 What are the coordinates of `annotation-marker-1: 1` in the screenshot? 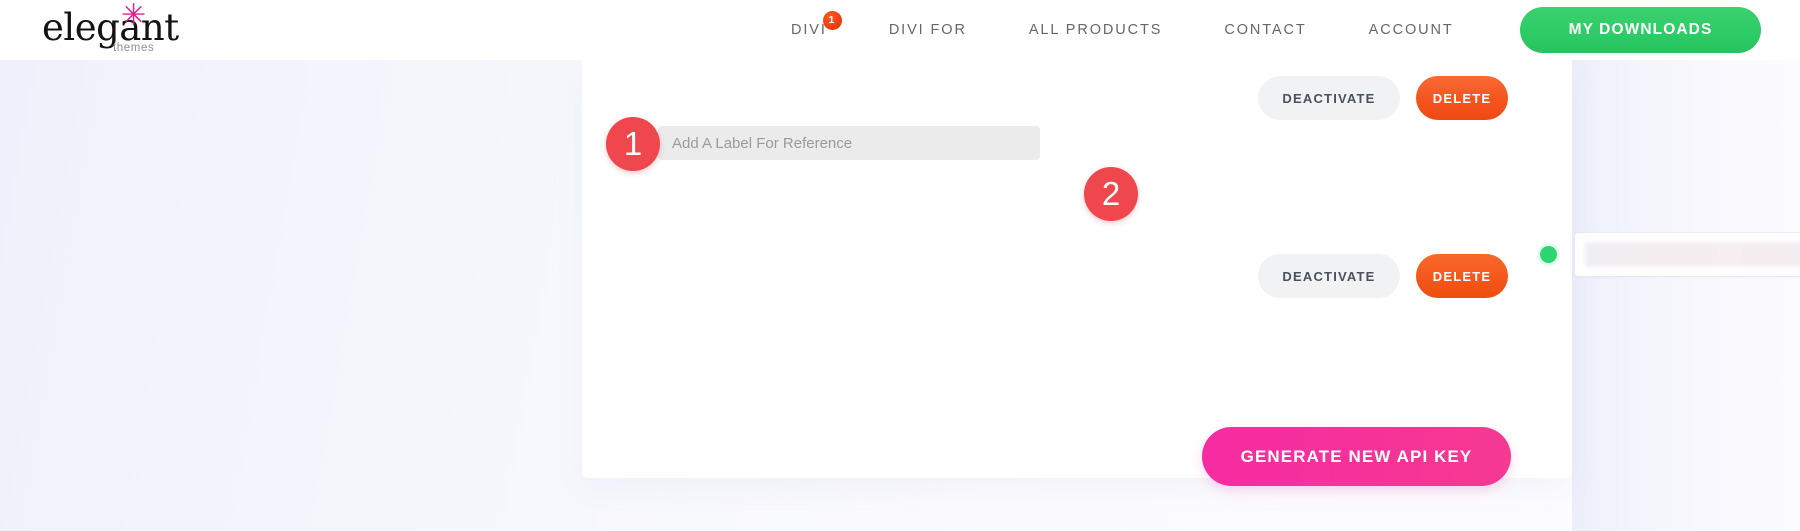 It's located at (633, 144).